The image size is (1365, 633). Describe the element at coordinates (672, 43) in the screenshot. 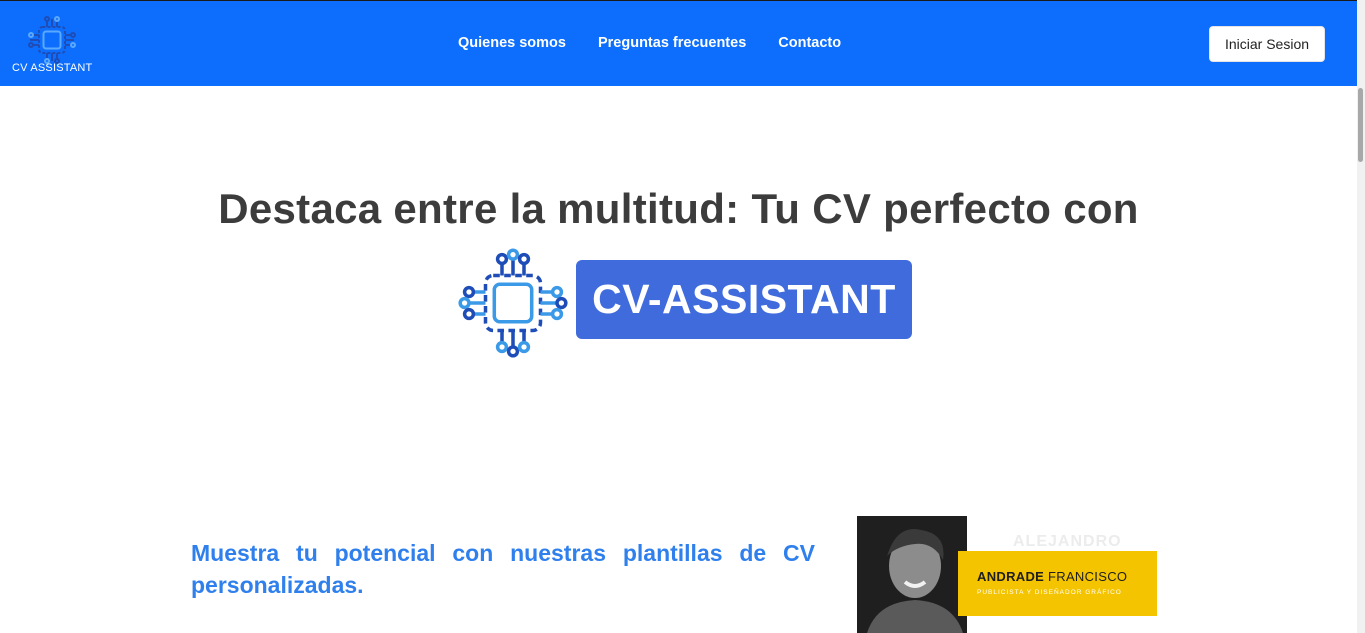

I see `nav-link-preguntas-frecuentes: Preguntas frecuentes` at that location.